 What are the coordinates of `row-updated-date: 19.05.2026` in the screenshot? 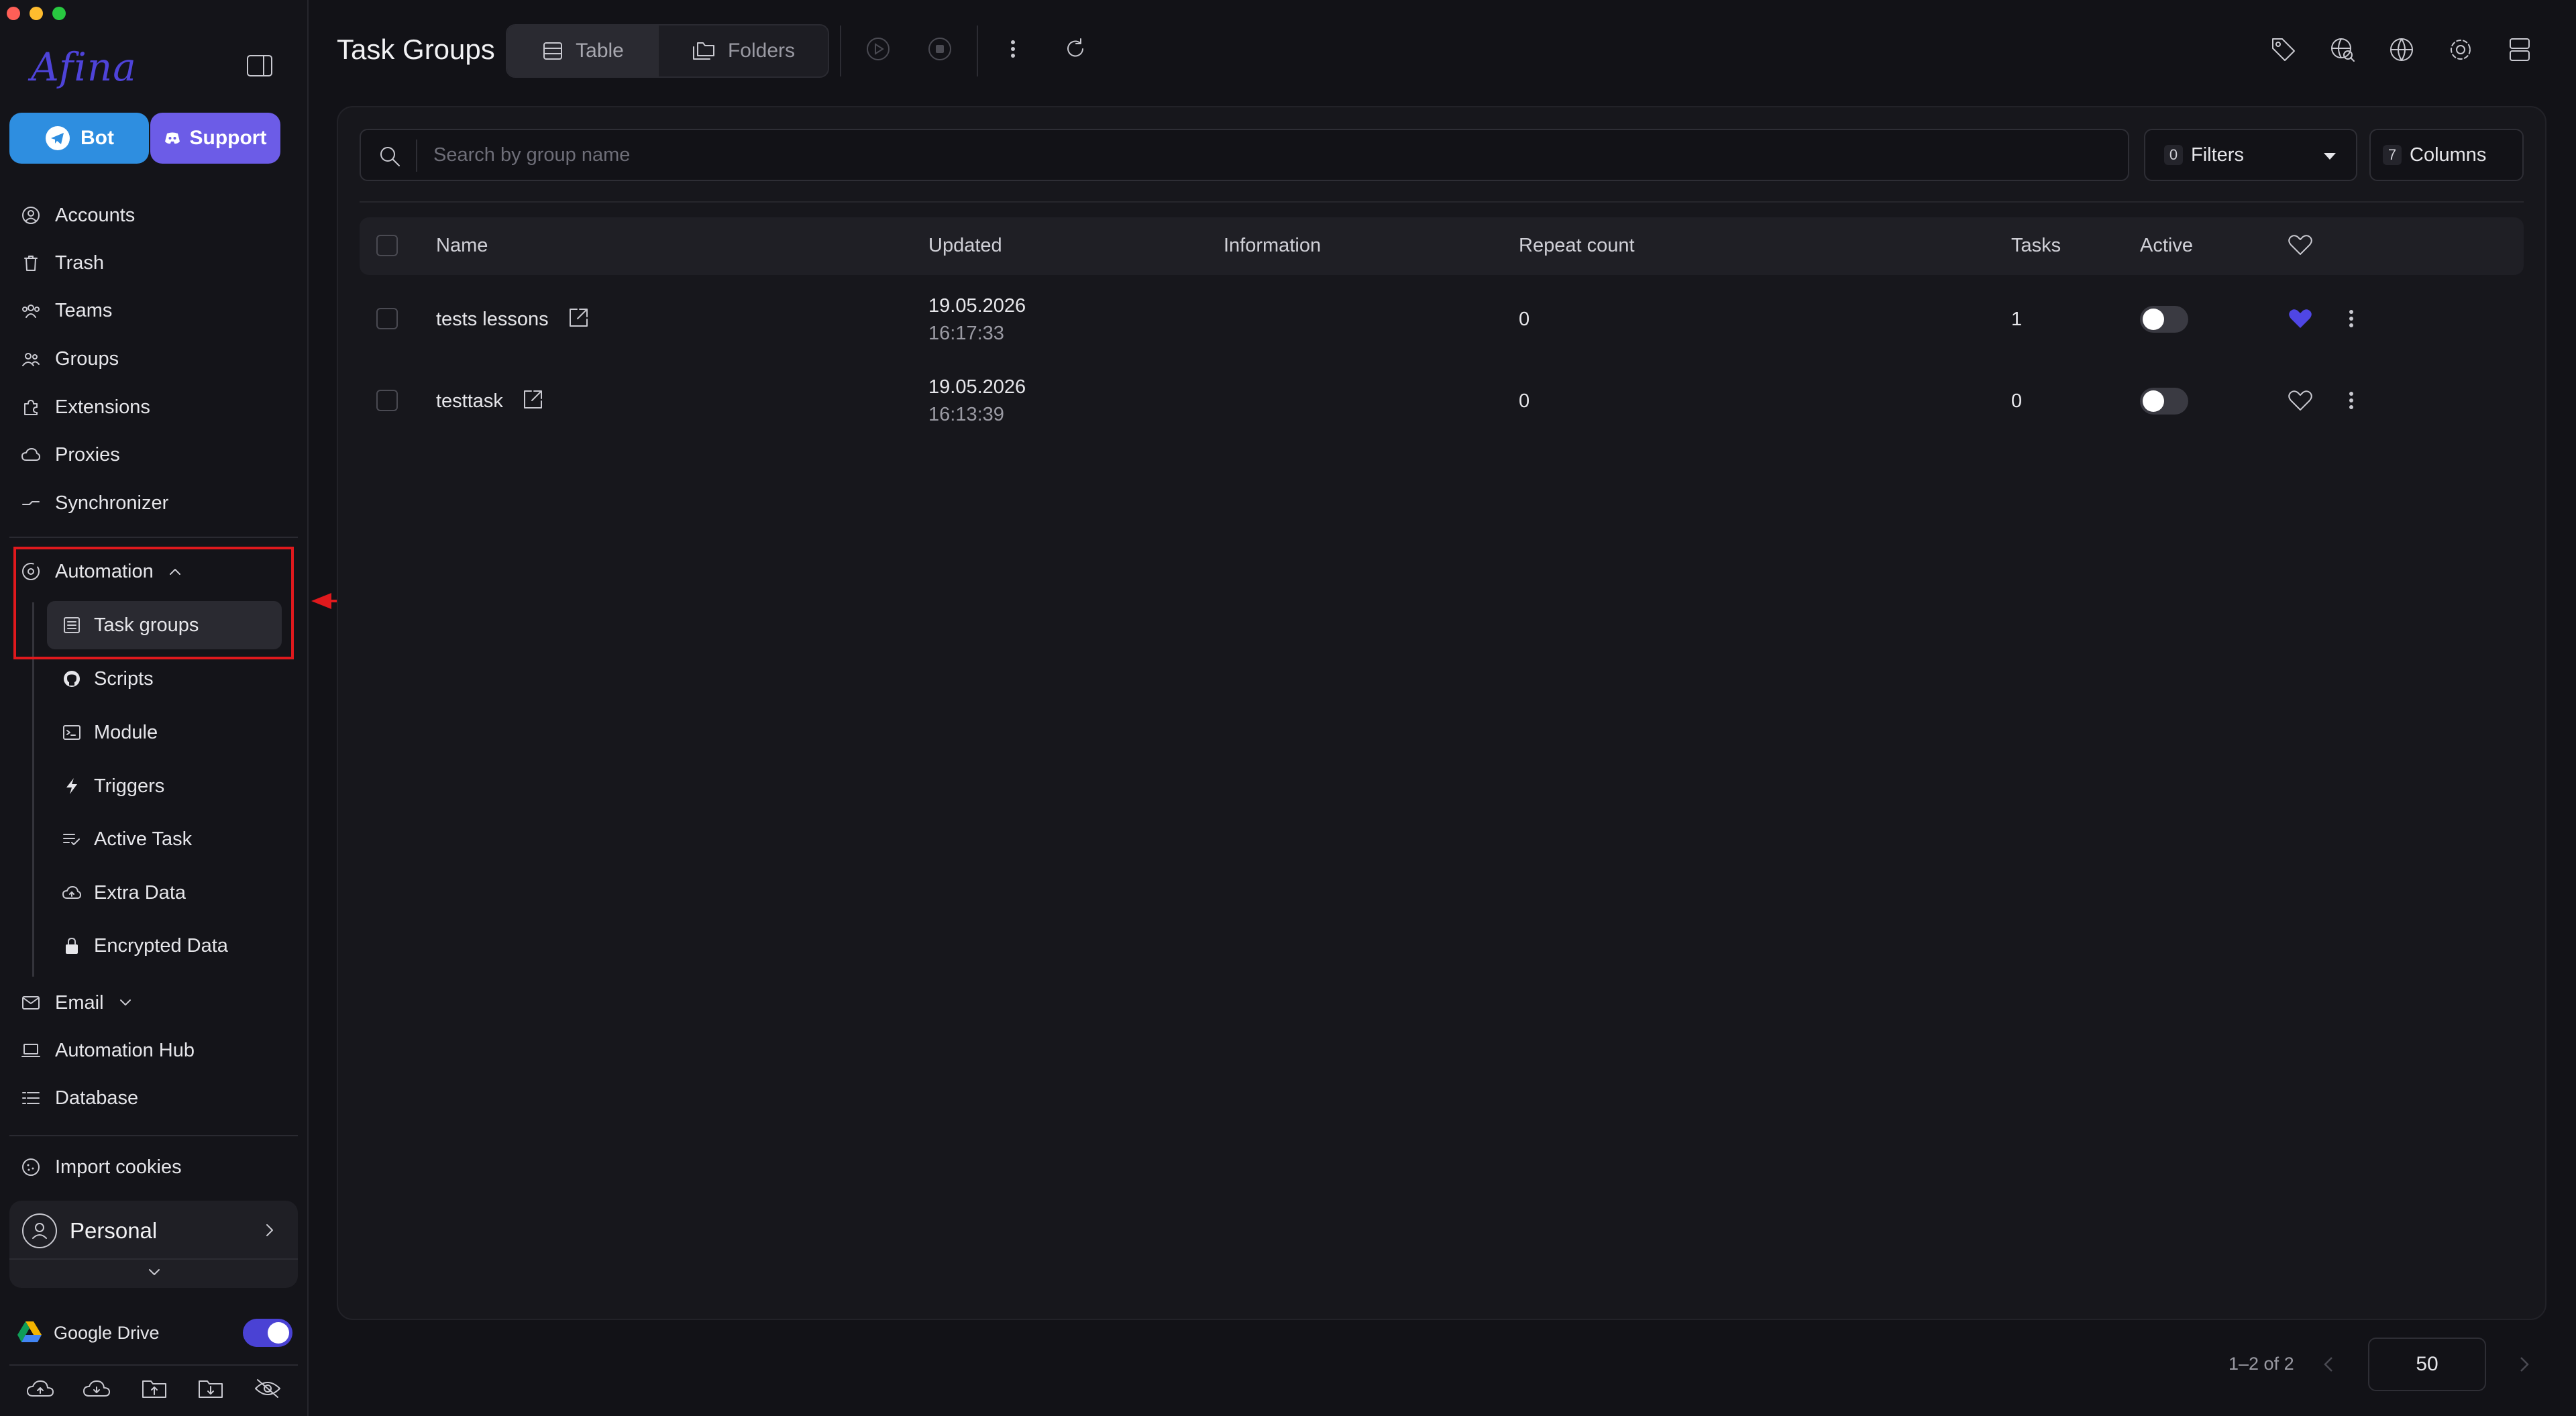 It's located at (977, 306).